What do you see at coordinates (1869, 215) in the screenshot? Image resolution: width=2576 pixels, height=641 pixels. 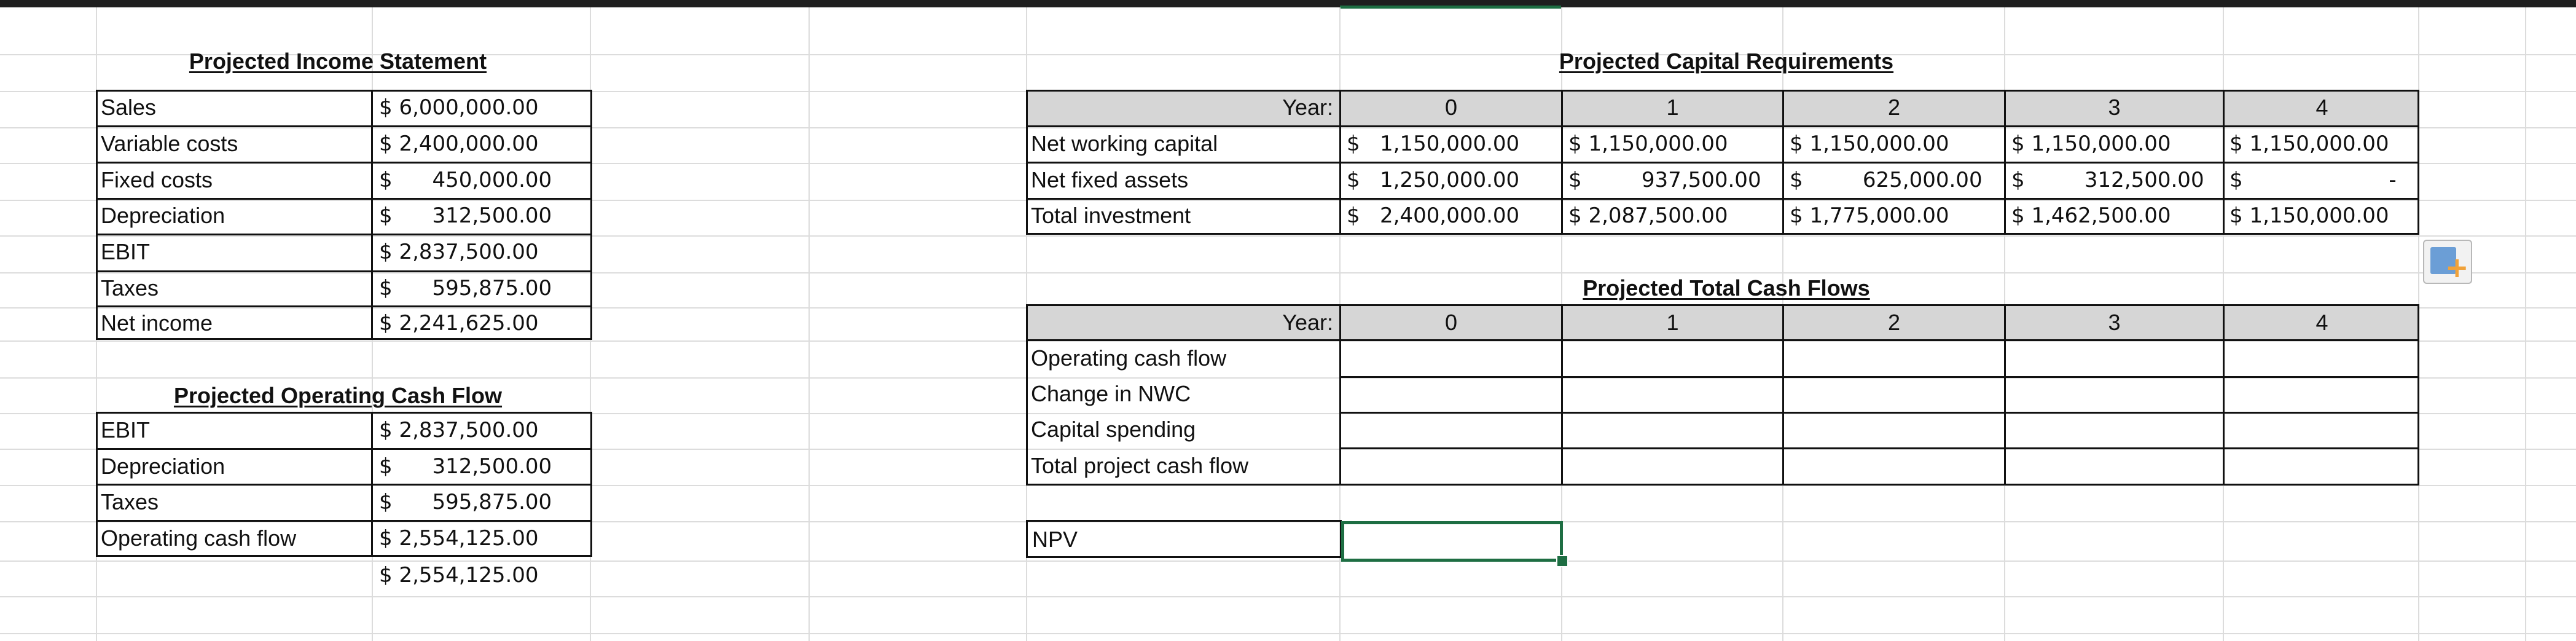 I see `capital-cell: $ 1,775,000.00` at bounding box center [1869, 215].